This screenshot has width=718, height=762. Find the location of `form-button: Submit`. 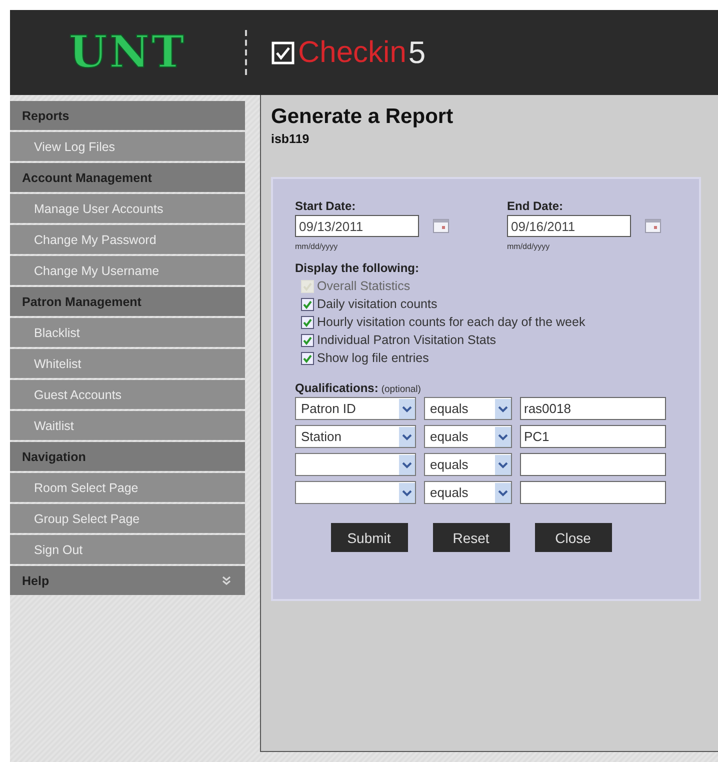

form-button: Submit is located at coordinates (369, 537).